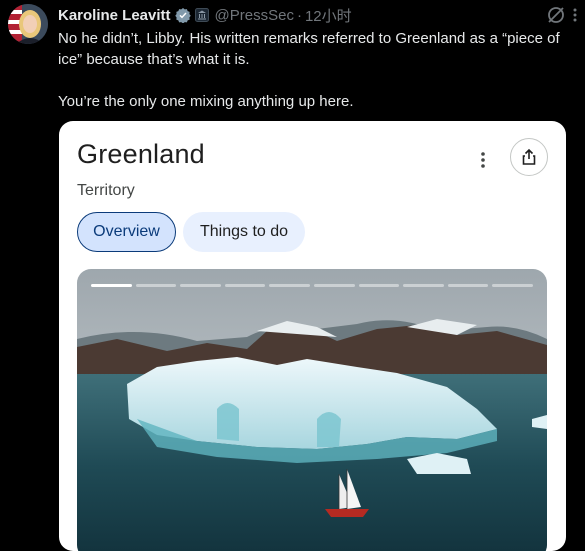 The image size is (585, 551). I want to click on author-name: Karoline Leavitt, so click(114, 15).